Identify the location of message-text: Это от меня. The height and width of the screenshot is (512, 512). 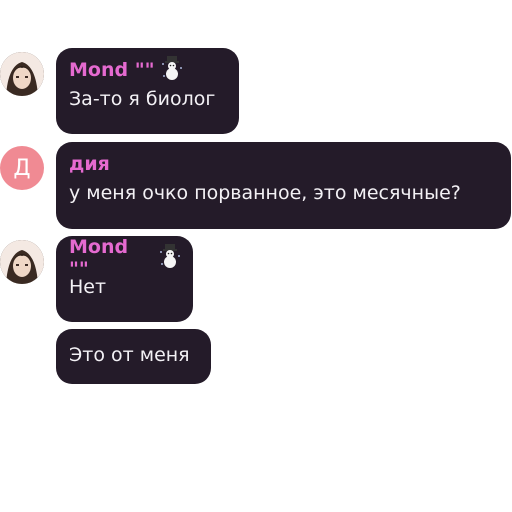
(129, 355).